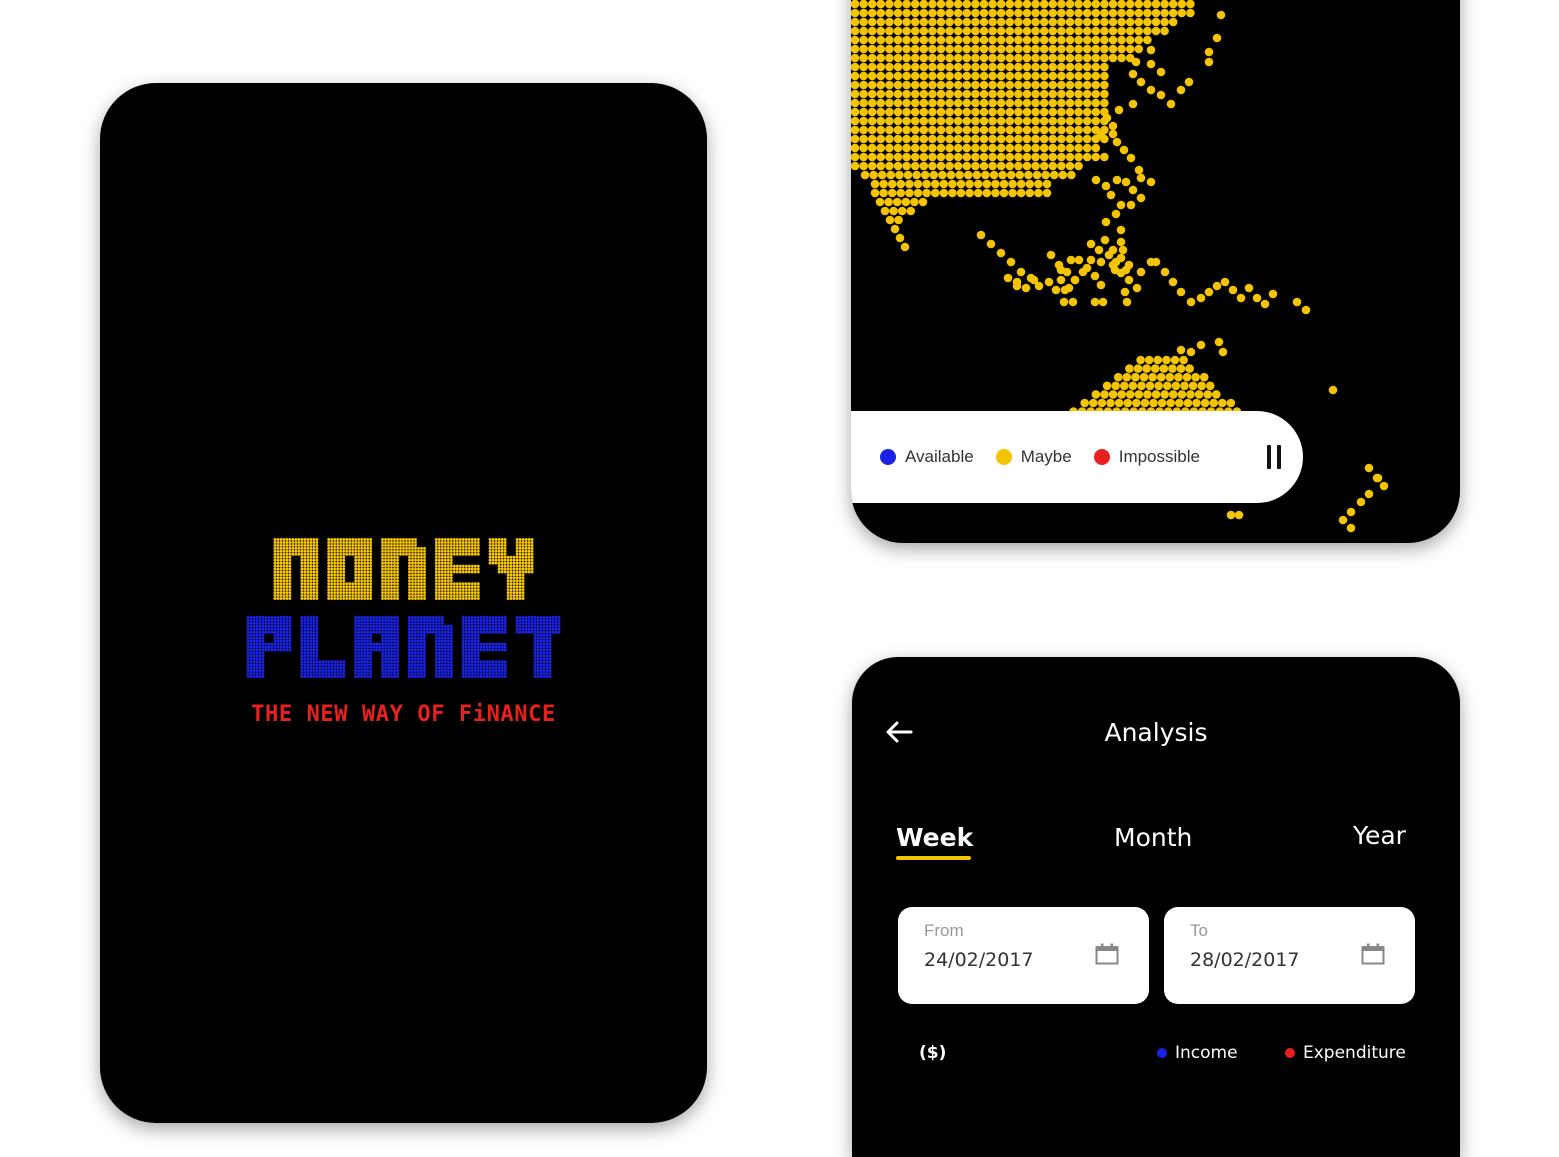  I want to click on tab-year: Year, so click(1379, 835).